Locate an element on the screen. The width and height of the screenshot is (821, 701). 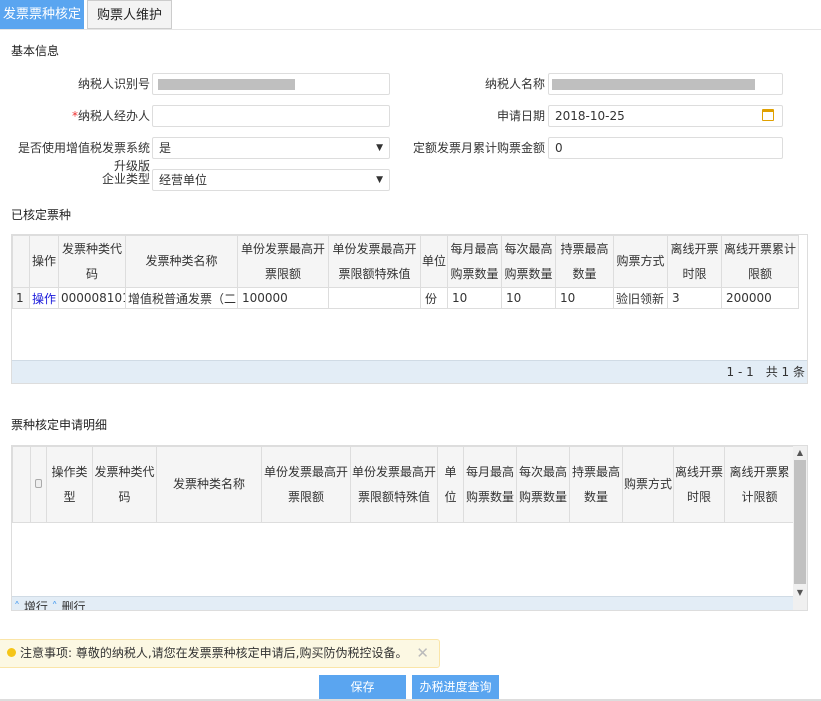
add-row-label: 增行 is located at coordinates (35, 605).